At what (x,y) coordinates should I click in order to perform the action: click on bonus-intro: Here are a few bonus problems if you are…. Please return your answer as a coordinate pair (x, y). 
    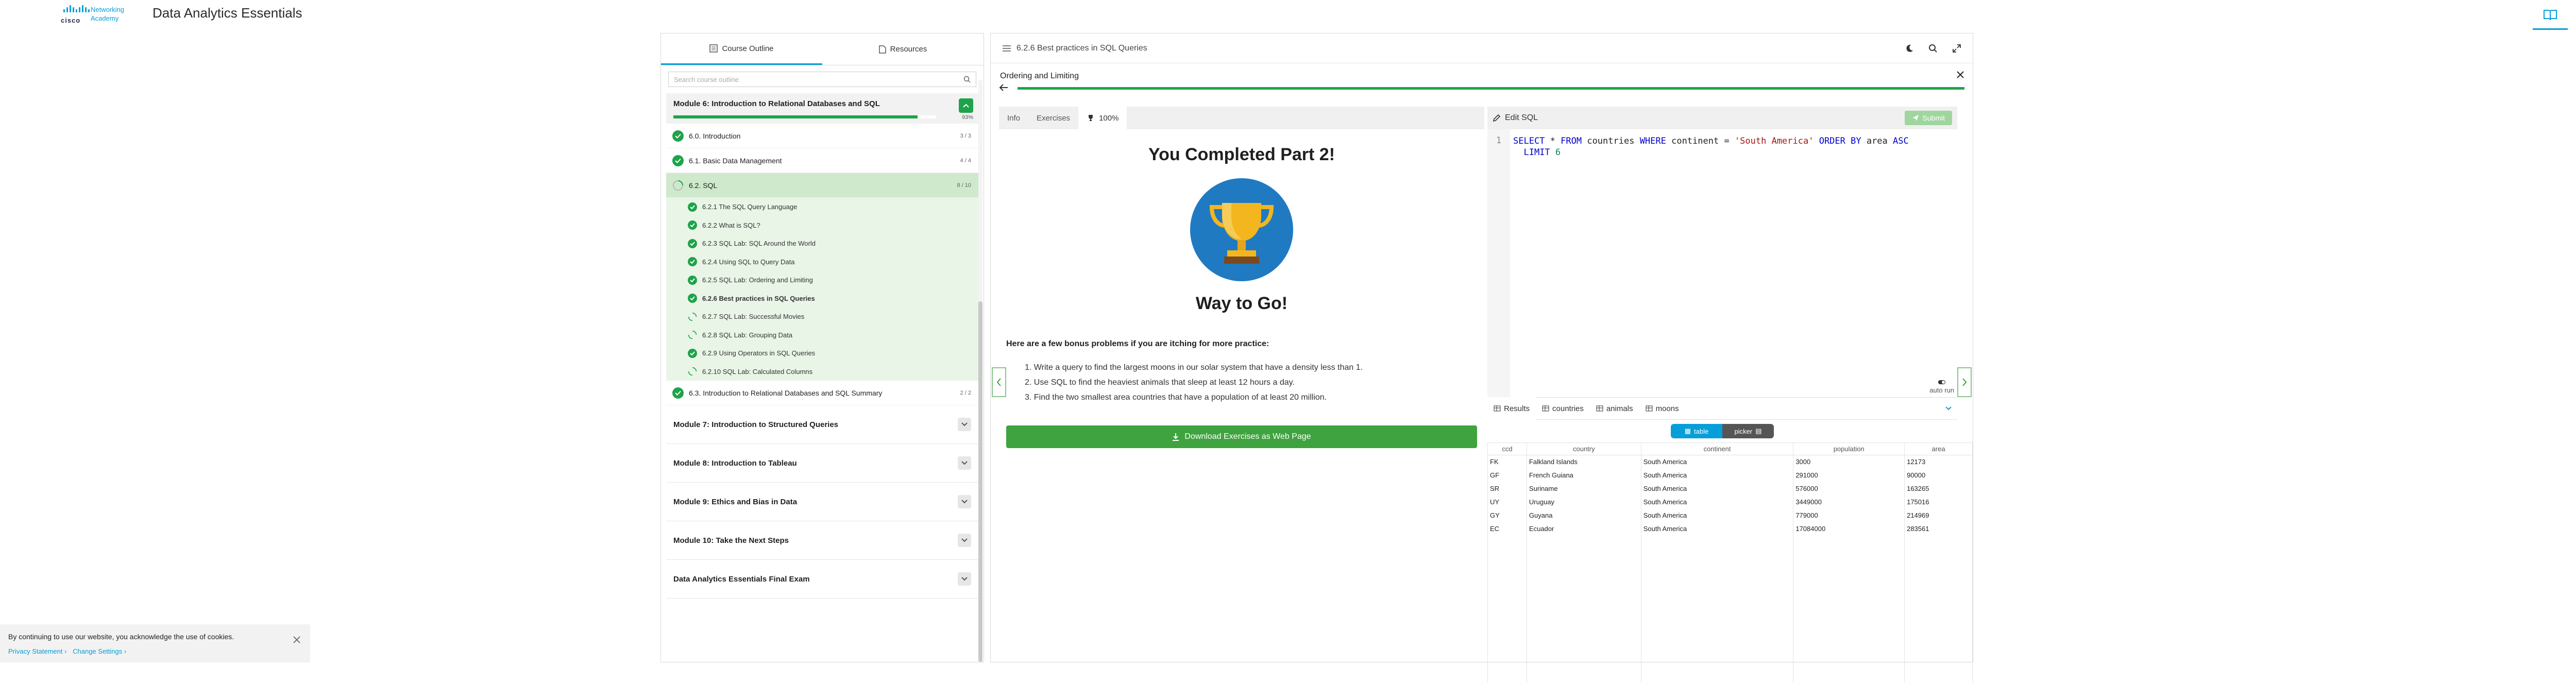
    Looking at the image, I should click on (1138, 343).